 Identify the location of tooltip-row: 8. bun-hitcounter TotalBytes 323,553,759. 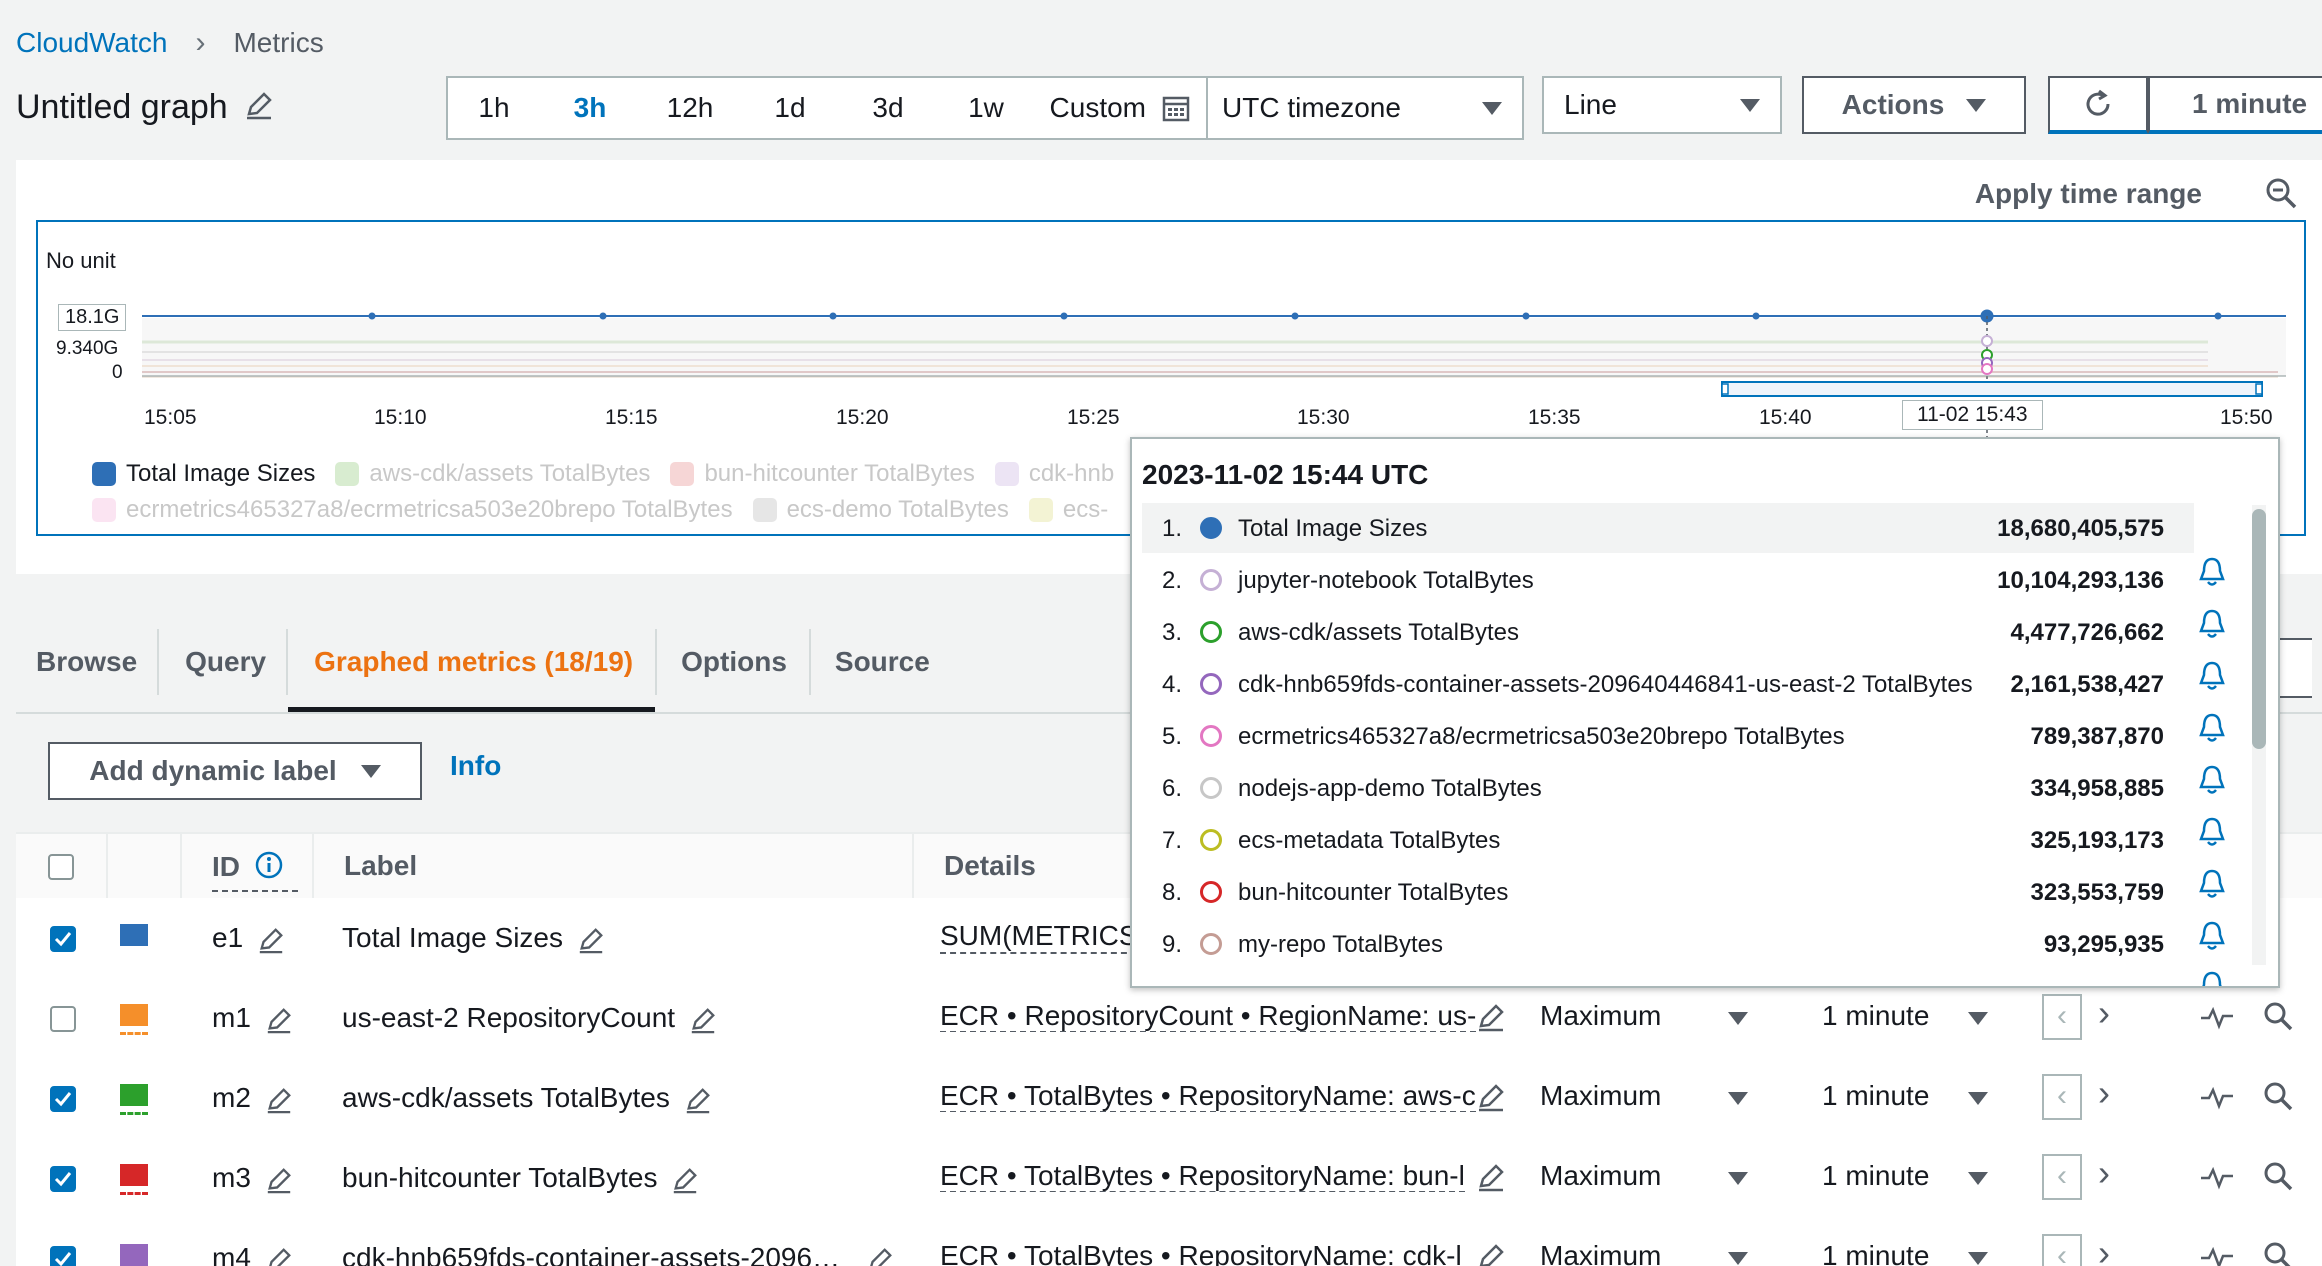
(1668, 892).